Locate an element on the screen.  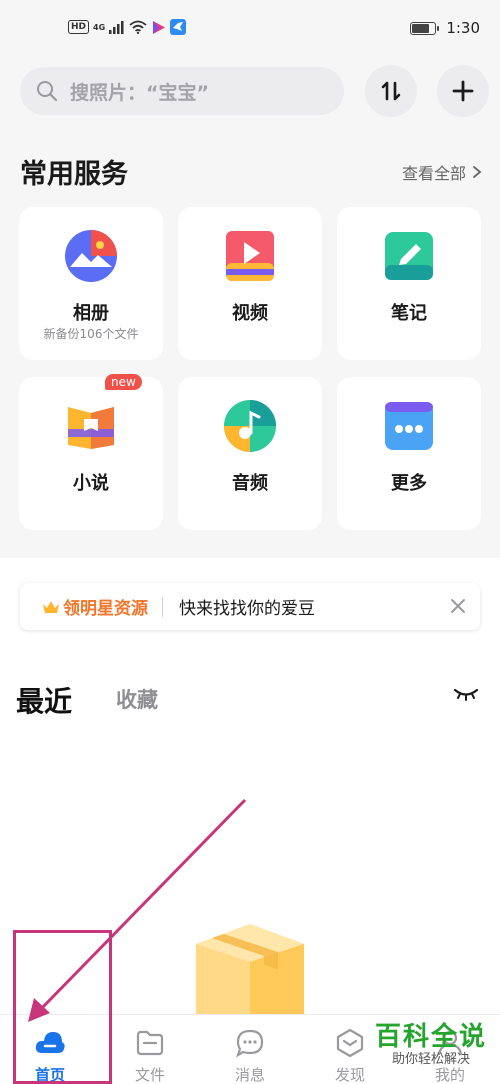
tab-favorites: 收藏 is located at coordinates (137, 699).